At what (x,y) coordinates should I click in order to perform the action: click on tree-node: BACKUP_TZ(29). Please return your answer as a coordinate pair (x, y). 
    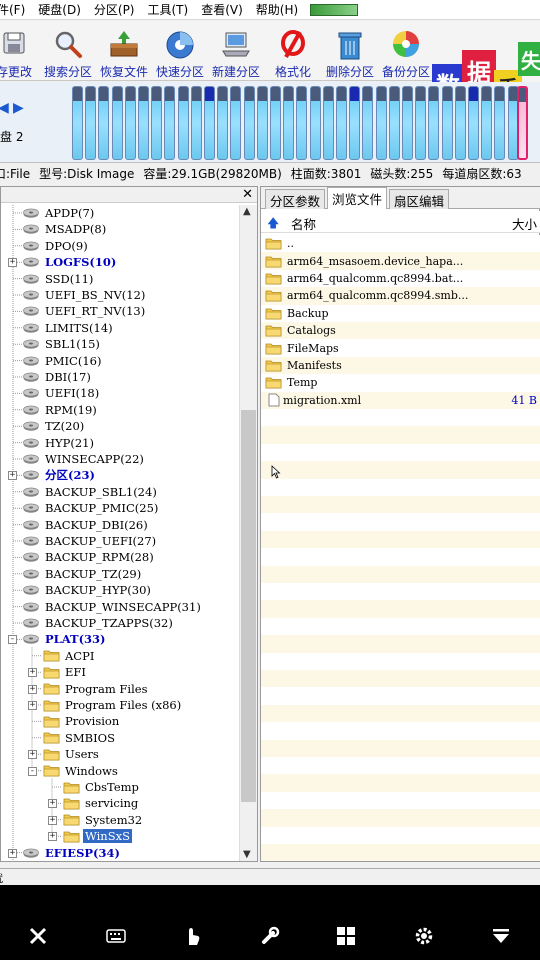
    Looking at the image, I should click on (83, 574).